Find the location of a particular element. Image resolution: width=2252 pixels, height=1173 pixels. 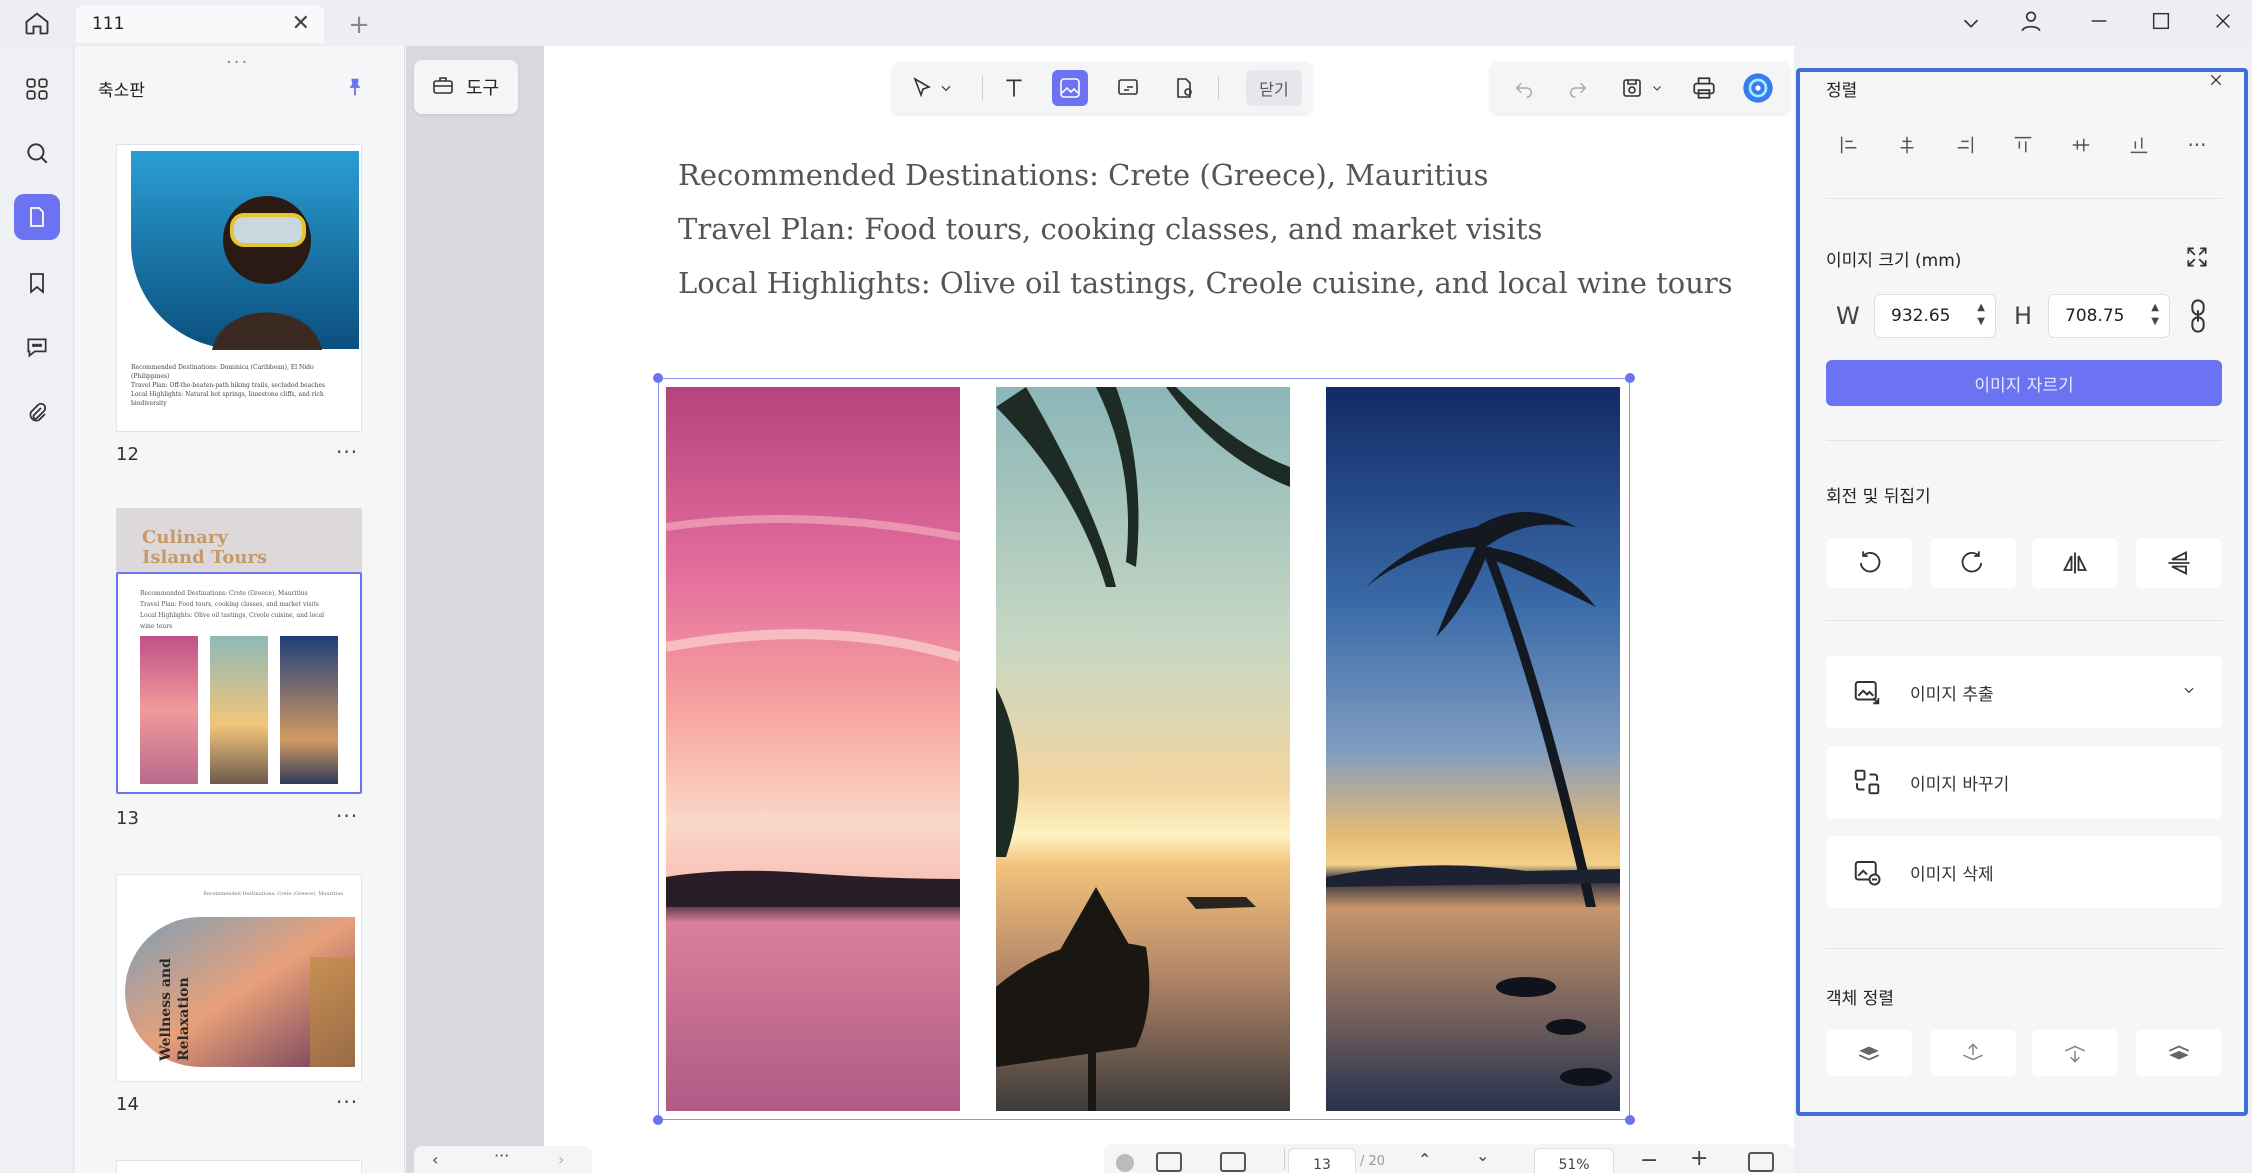

minimize-icon is located at coordinates (2099, 21).